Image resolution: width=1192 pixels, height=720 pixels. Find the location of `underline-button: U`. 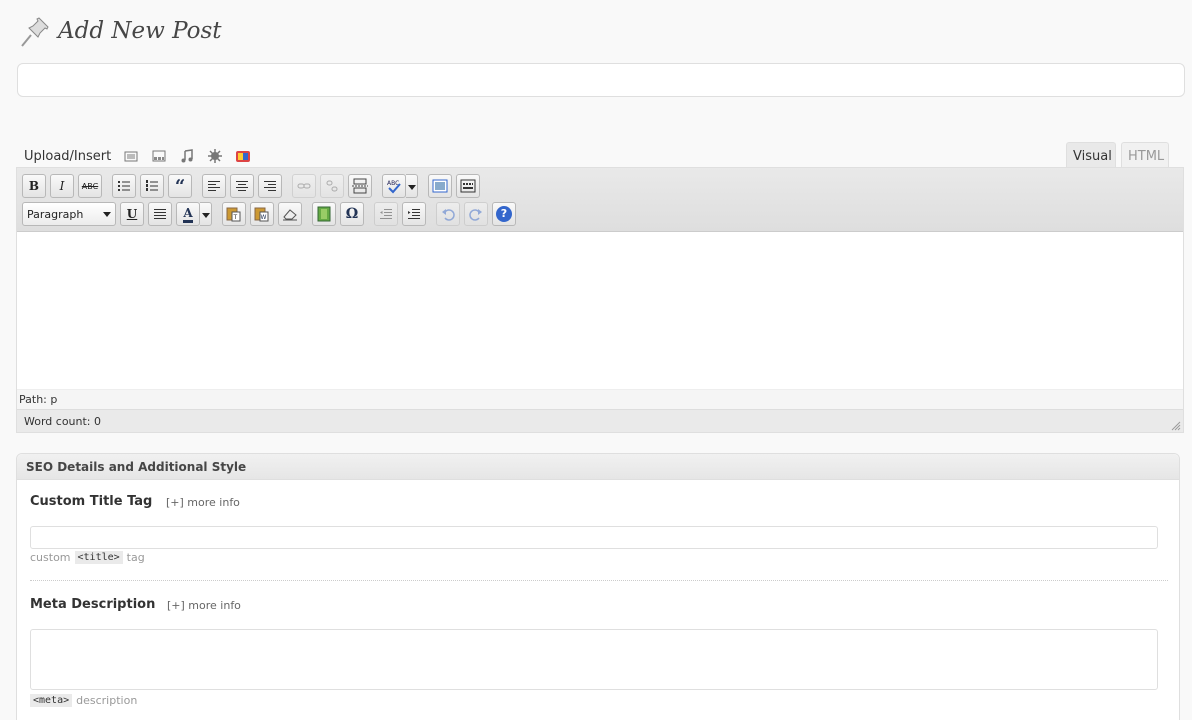

underline-button: U is located at coordinates (132, 214).